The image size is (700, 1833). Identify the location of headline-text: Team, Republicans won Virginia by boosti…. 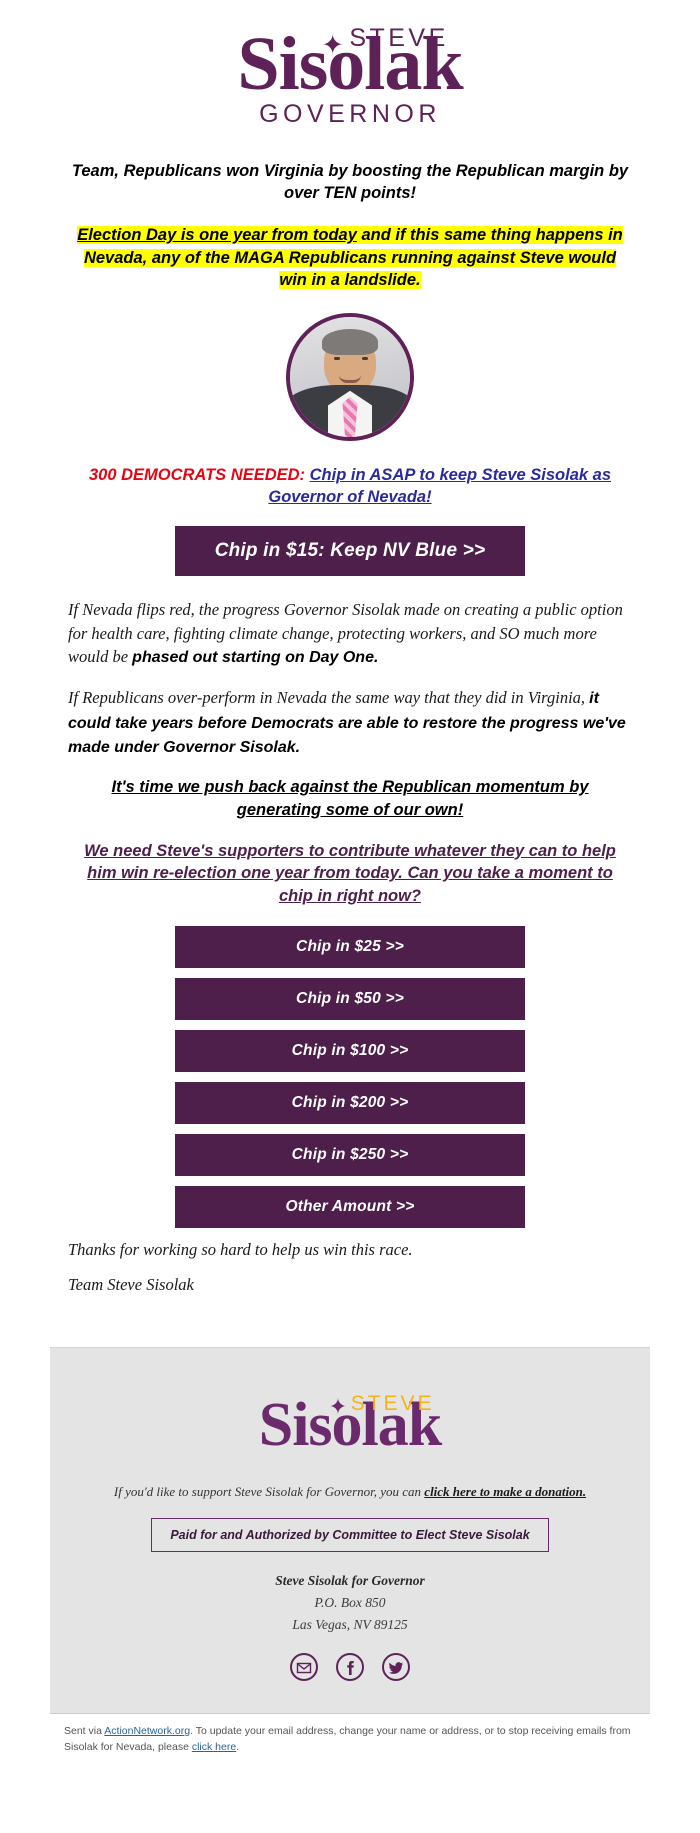
(350, 181).